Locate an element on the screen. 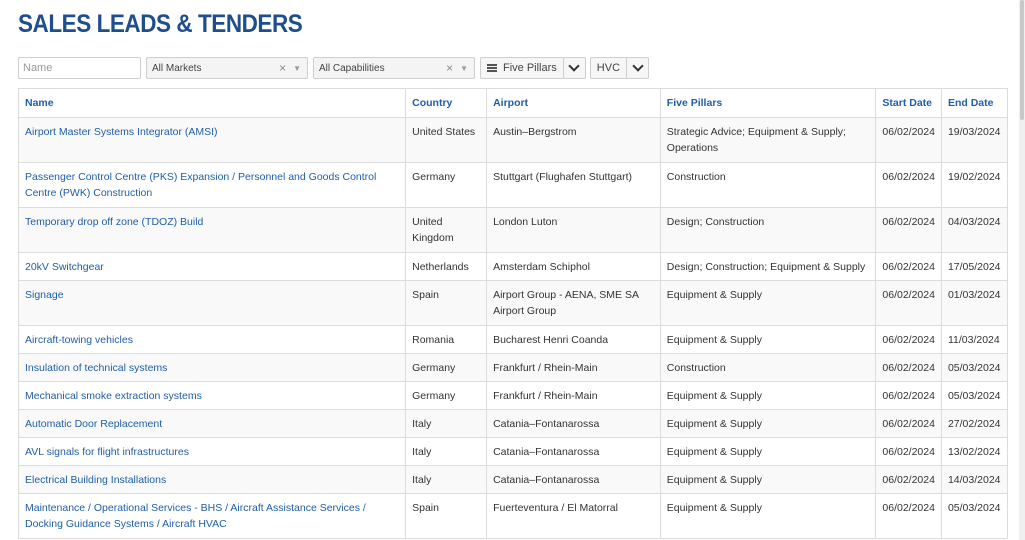 Image resolution: width=1025 pixels, height=540 pixels. country-cell-text: Spain is located at coordinates (425, 295).